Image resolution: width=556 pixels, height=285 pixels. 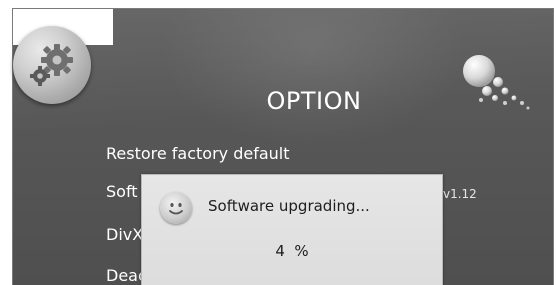 I want to click on page-title: OPTION, so click(x=314, y=101).